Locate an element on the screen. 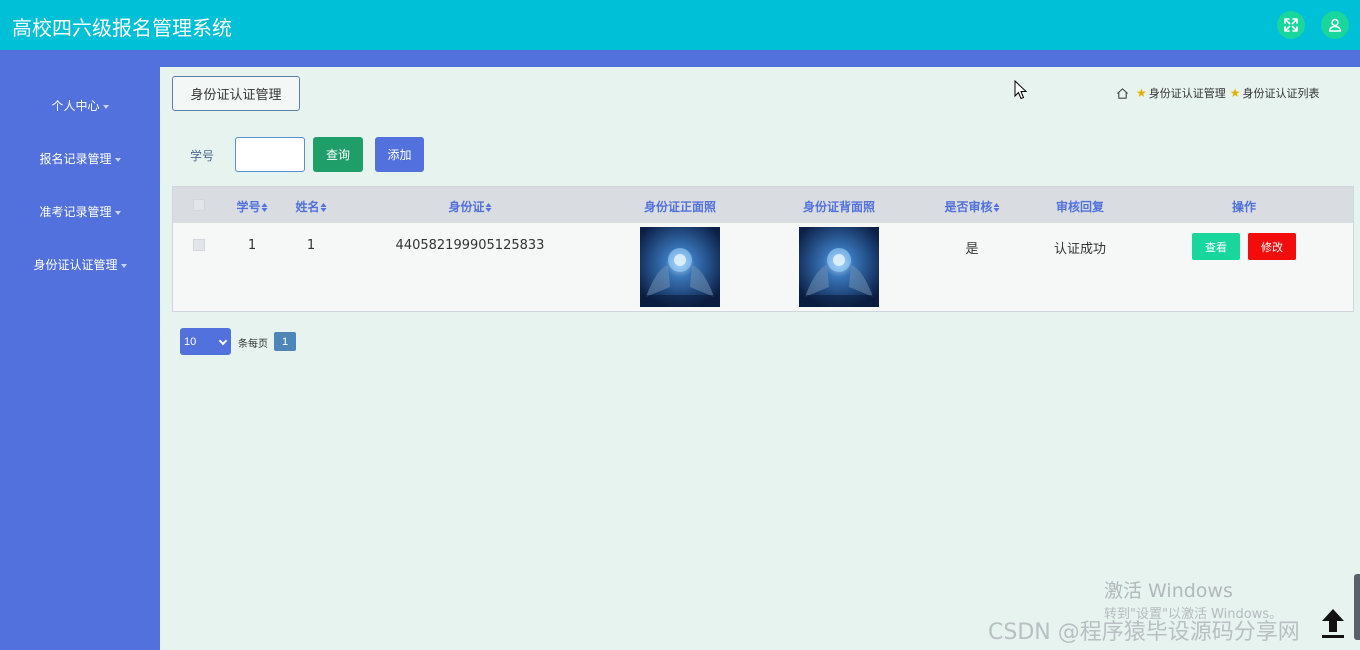 This screenshot has height=650, width=1360. cell-id-card: 440582199905125833 is located at coordinates (470, 245).